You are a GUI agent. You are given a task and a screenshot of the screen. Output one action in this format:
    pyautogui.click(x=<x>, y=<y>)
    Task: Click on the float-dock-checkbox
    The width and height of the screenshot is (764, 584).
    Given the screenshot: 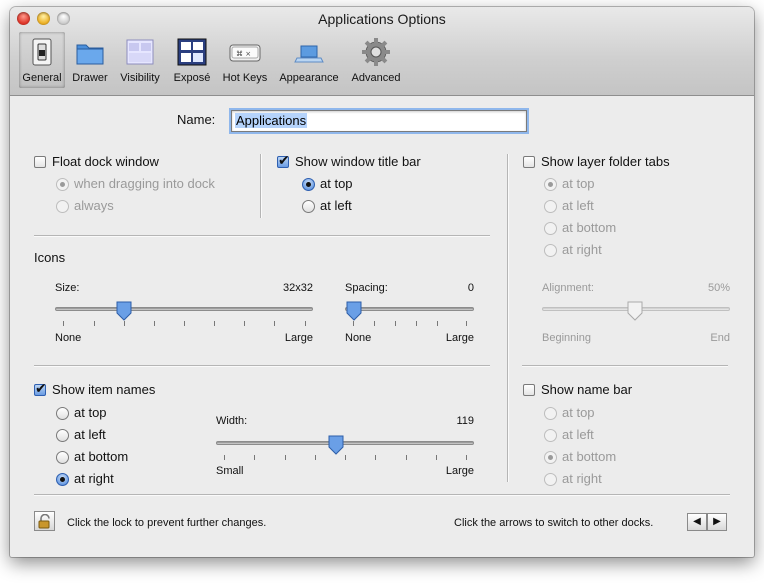 What is the action you would take?
    pyautogui.click(x=40, y=162)
    